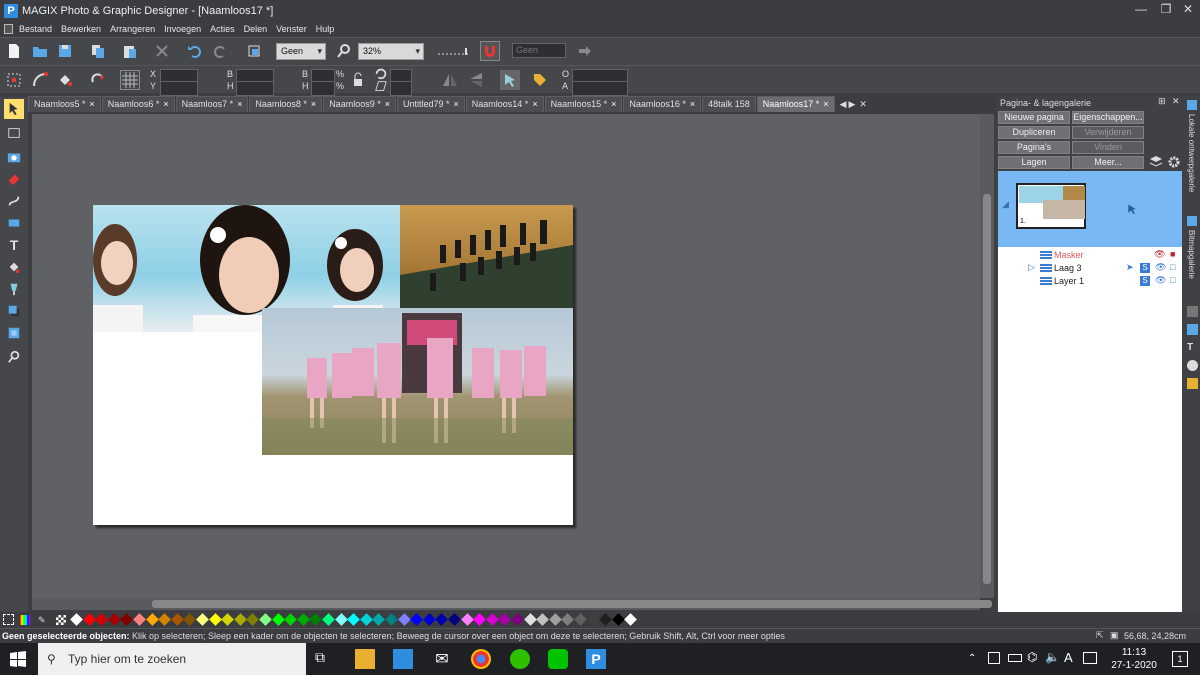 The image size is (1200, 675). Describe the element at coordinates (987, 389) in the screenshot. I see `vertical-scroll-thumb` at that location.